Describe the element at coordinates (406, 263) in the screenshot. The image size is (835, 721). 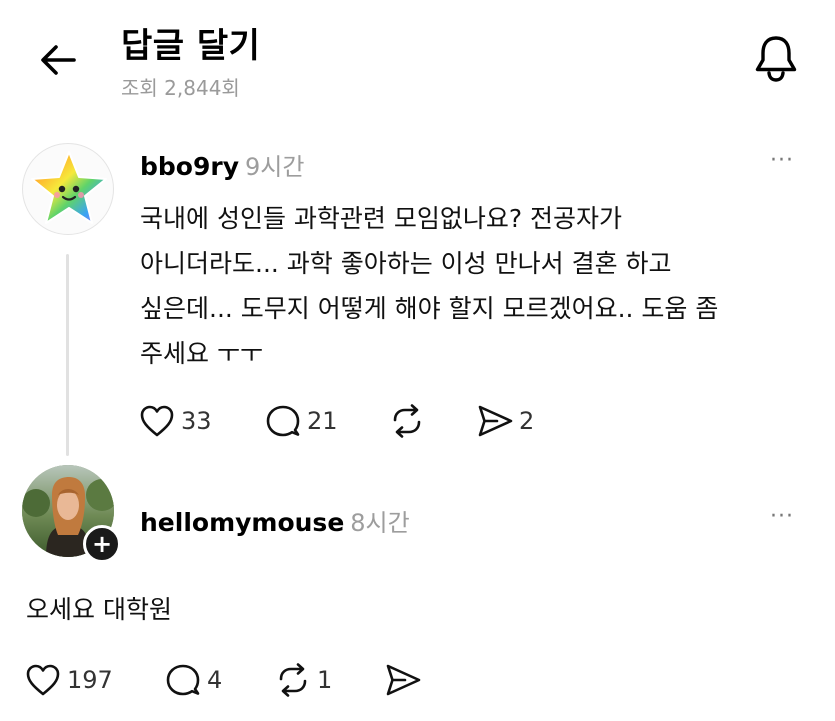
I see `post-line: 아니더라도... 과학 좋아하는 이성 만나서 결혼 하고` at that location.